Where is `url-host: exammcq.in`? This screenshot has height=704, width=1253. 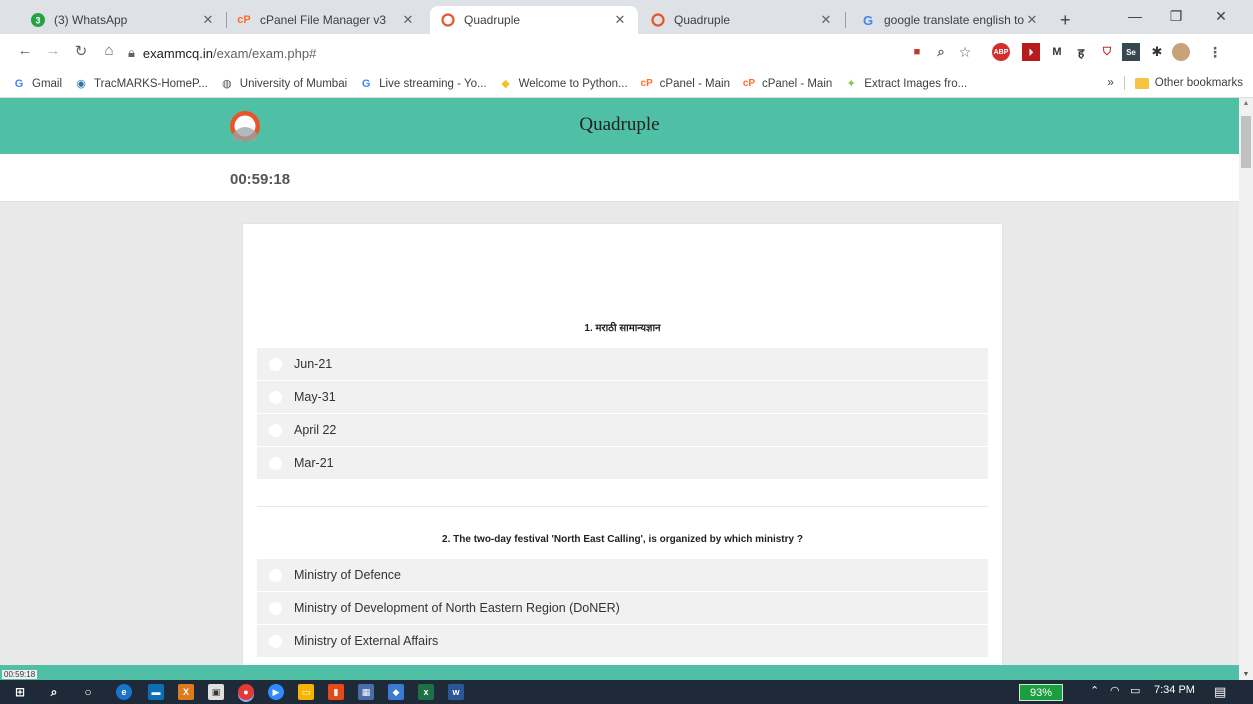
url-host: exammcq.in is located at coordinates (177, 53).